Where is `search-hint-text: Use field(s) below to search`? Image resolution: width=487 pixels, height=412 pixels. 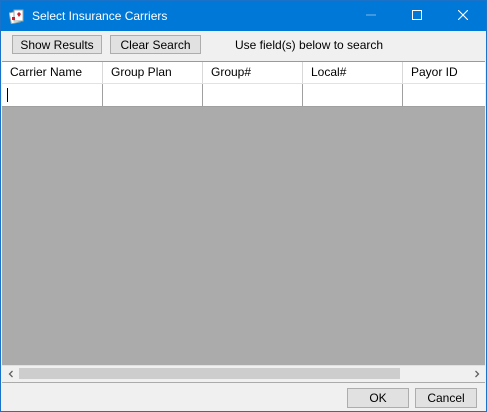 search-hint-text: Use field(s) below to search is located at coordinates (309, 45).